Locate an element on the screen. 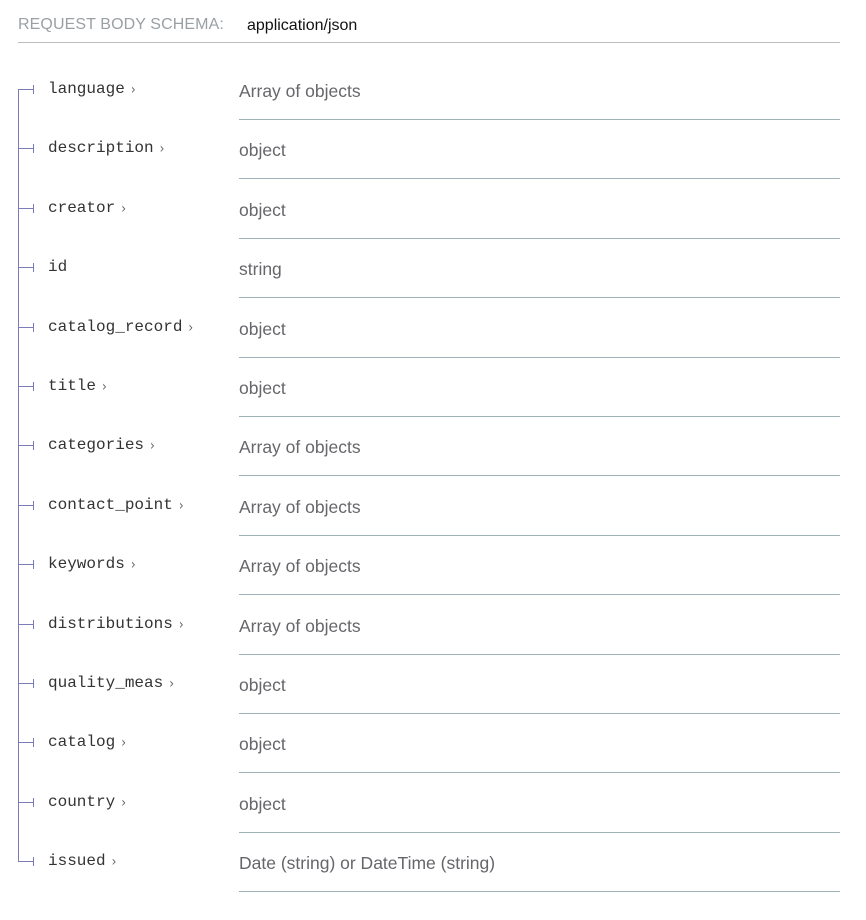  field-name-label: description is located at coordinates (101, 148).